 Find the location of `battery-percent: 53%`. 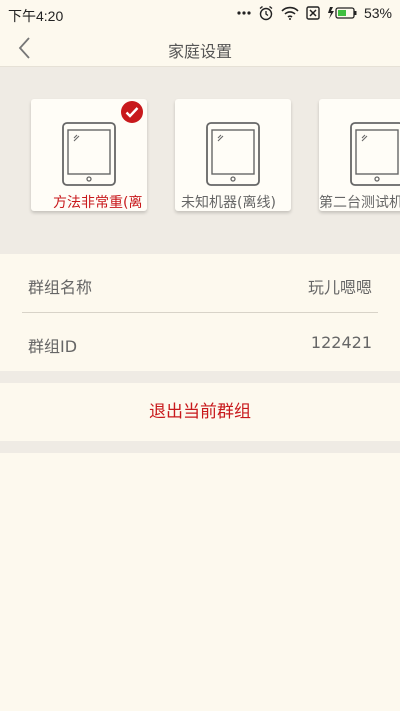

battery-percent: 53% is located at coordinates (377, 13).